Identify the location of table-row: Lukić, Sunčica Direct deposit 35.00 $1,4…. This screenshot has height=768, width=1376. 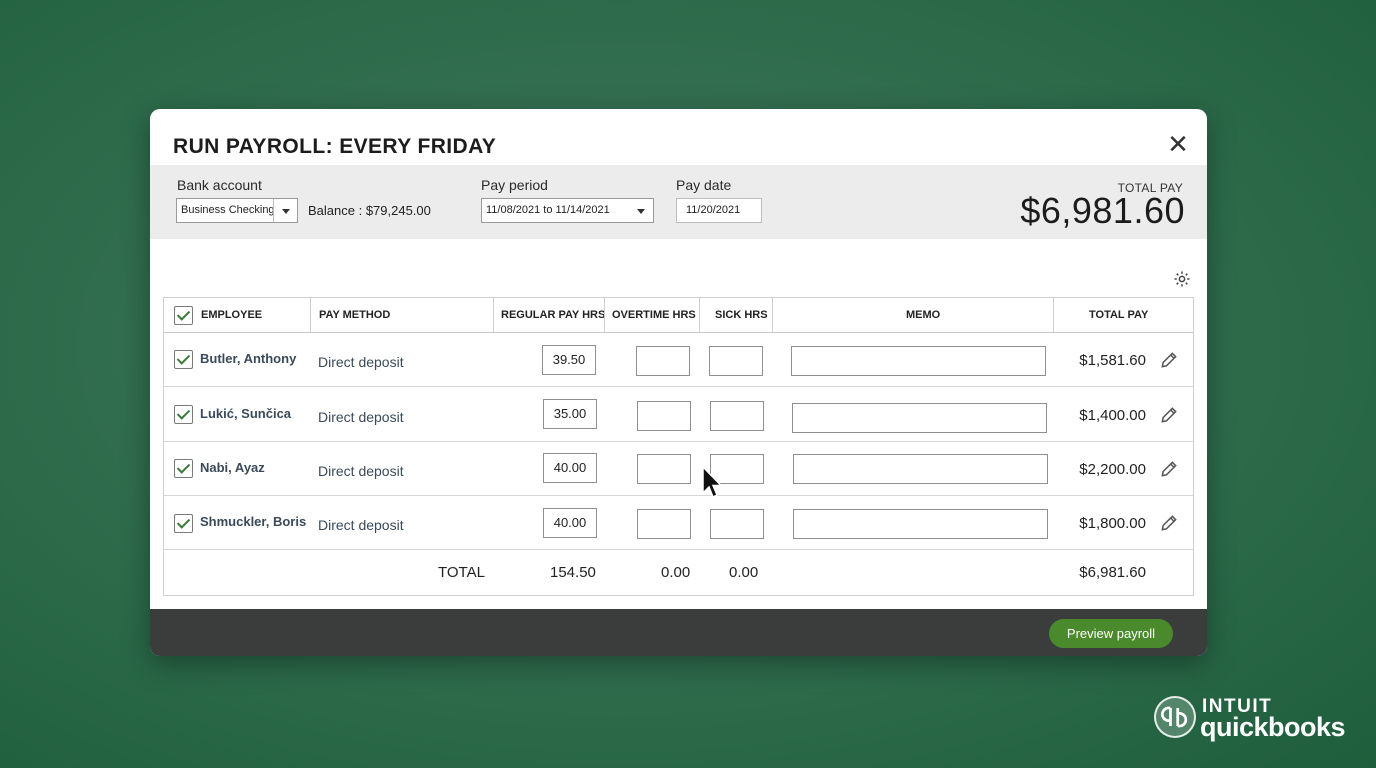
(678, 415).